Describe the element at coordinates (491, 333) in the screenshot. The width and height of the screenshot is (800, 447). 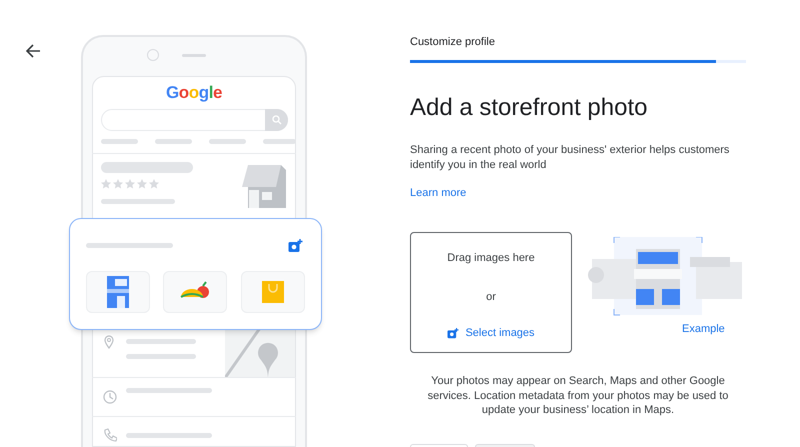
I see `select-images-button: Select images` at that location.